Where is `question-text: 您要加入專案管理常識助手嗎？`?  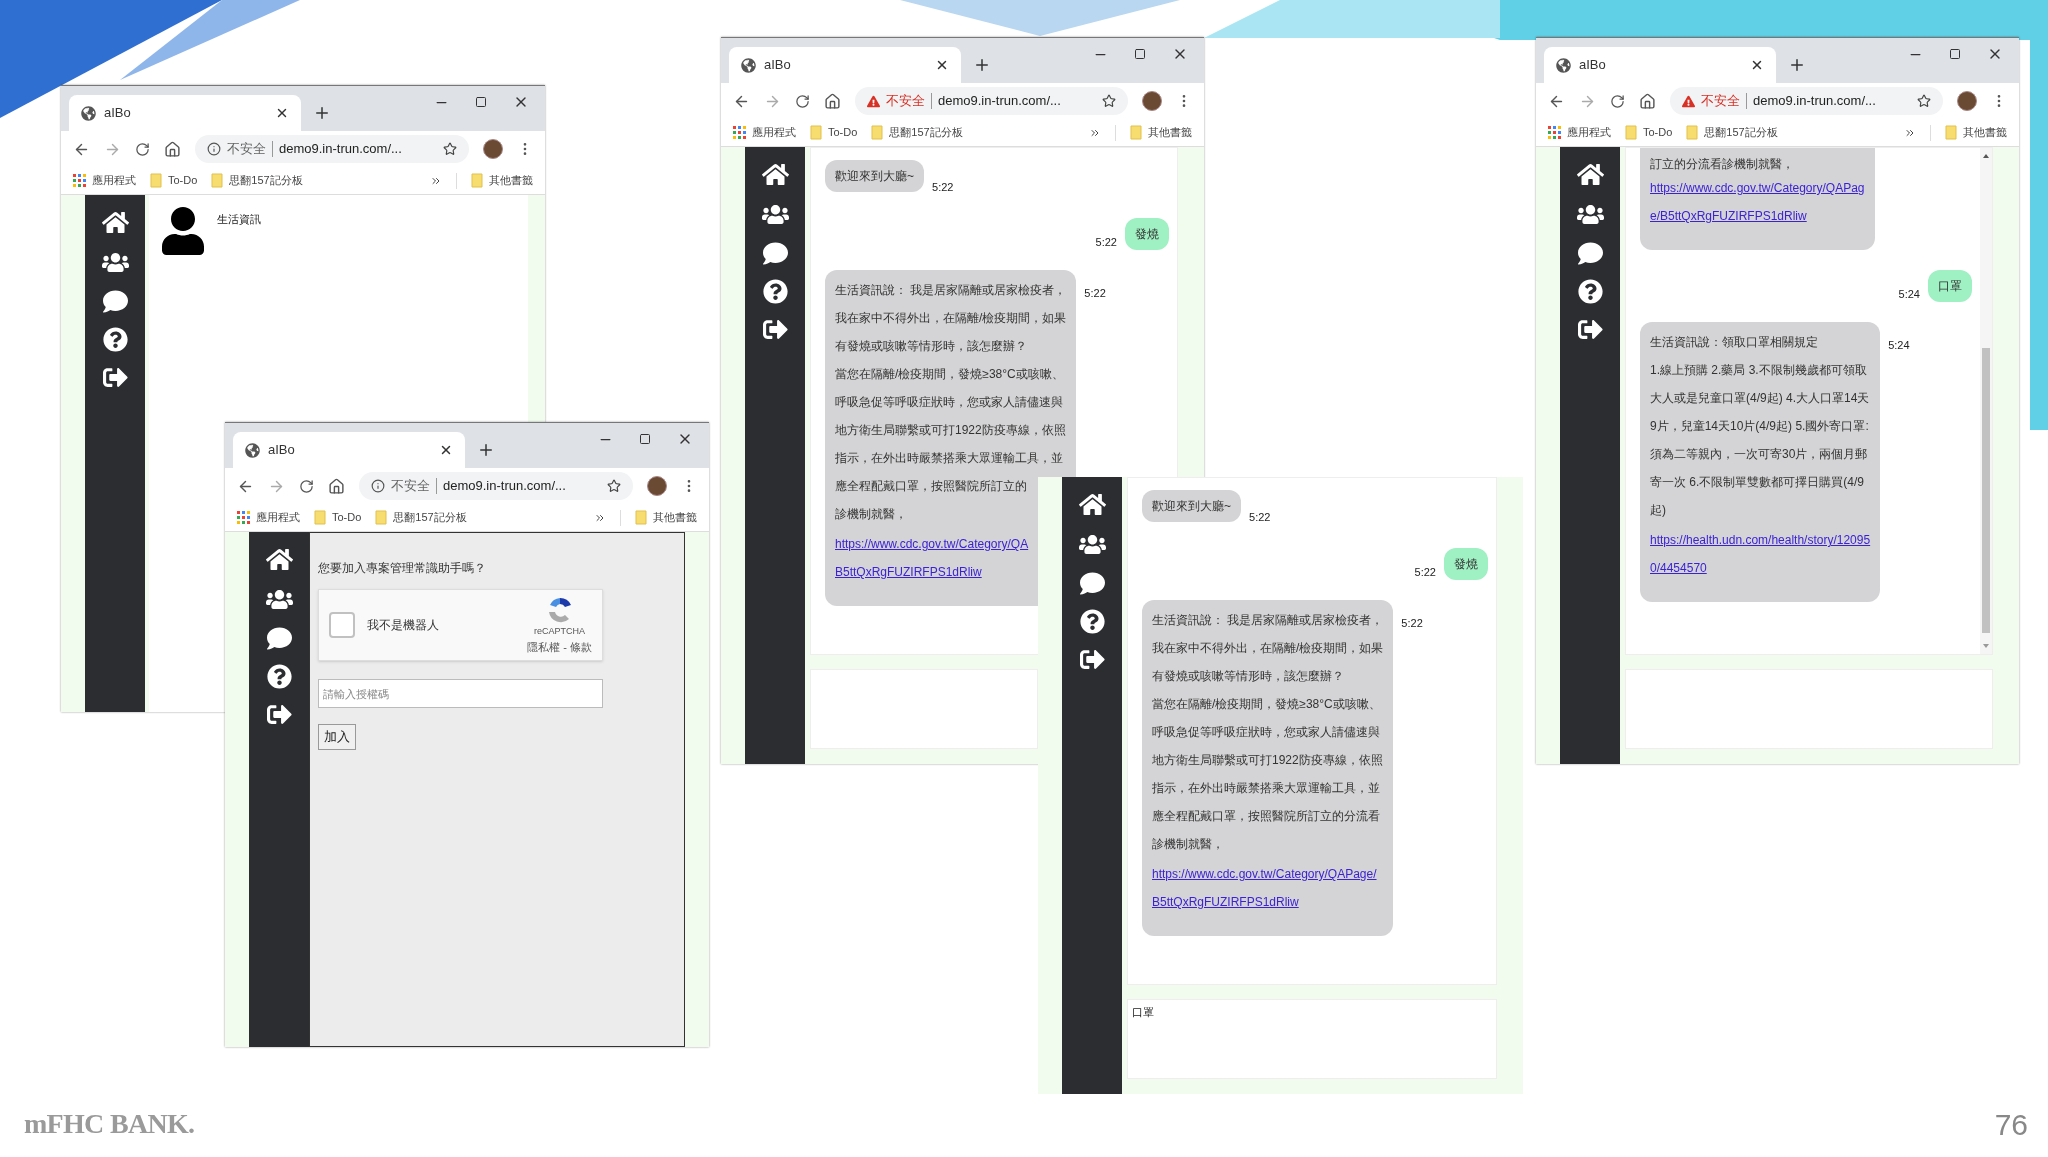
question-text: 您要加入專案管理常識助手嗎？ is located at coordinates (402, 568).